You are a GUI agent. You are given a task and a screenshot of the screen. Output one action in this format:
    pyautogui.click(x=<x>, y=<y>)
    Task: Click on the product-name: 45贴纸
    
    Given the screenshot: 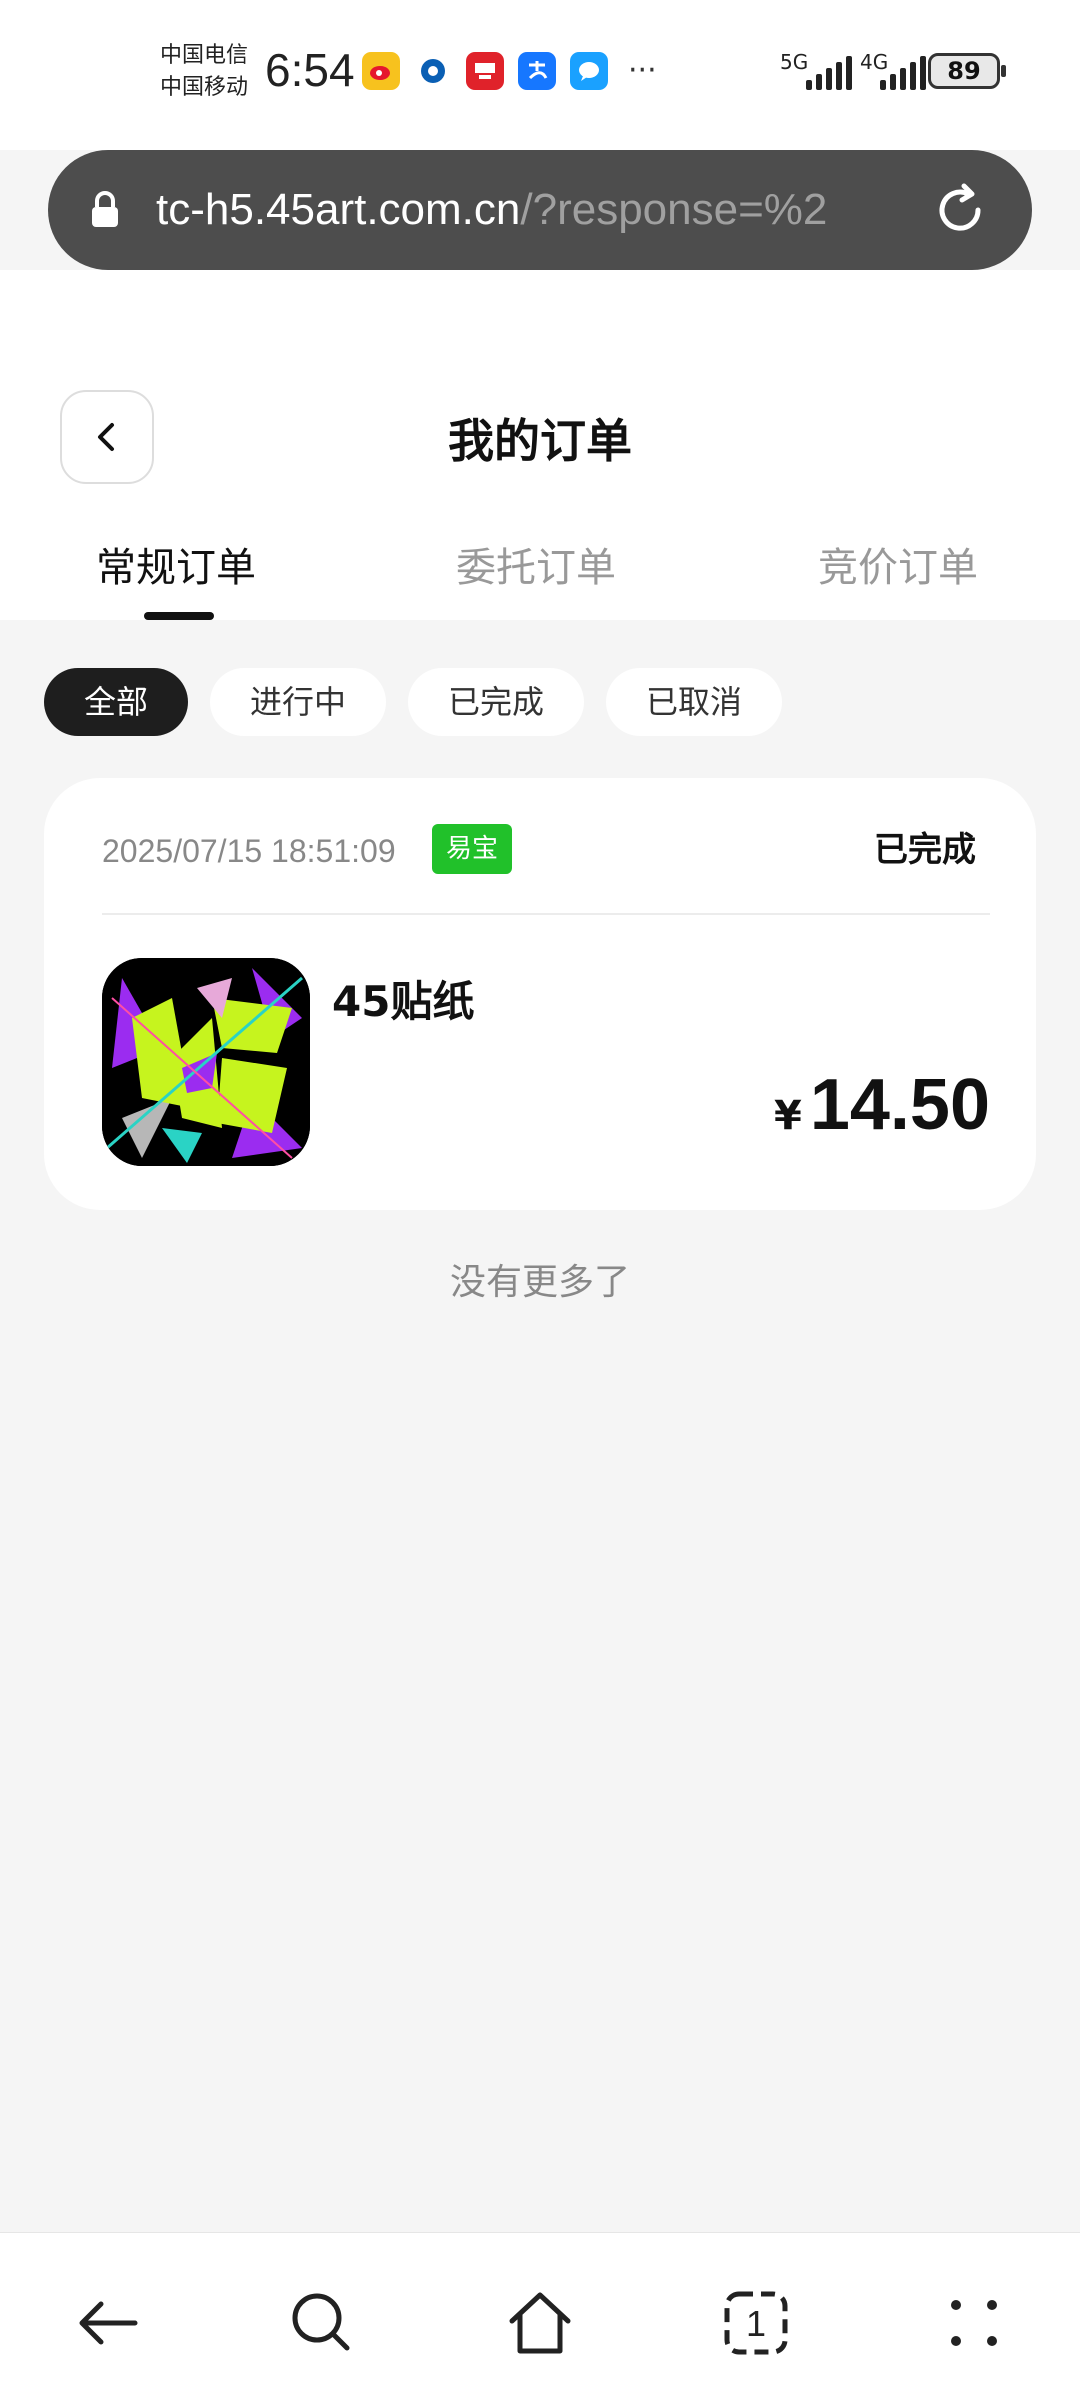 What is the action you would take?
    pyautogui.click(x=403, y=1001)
    